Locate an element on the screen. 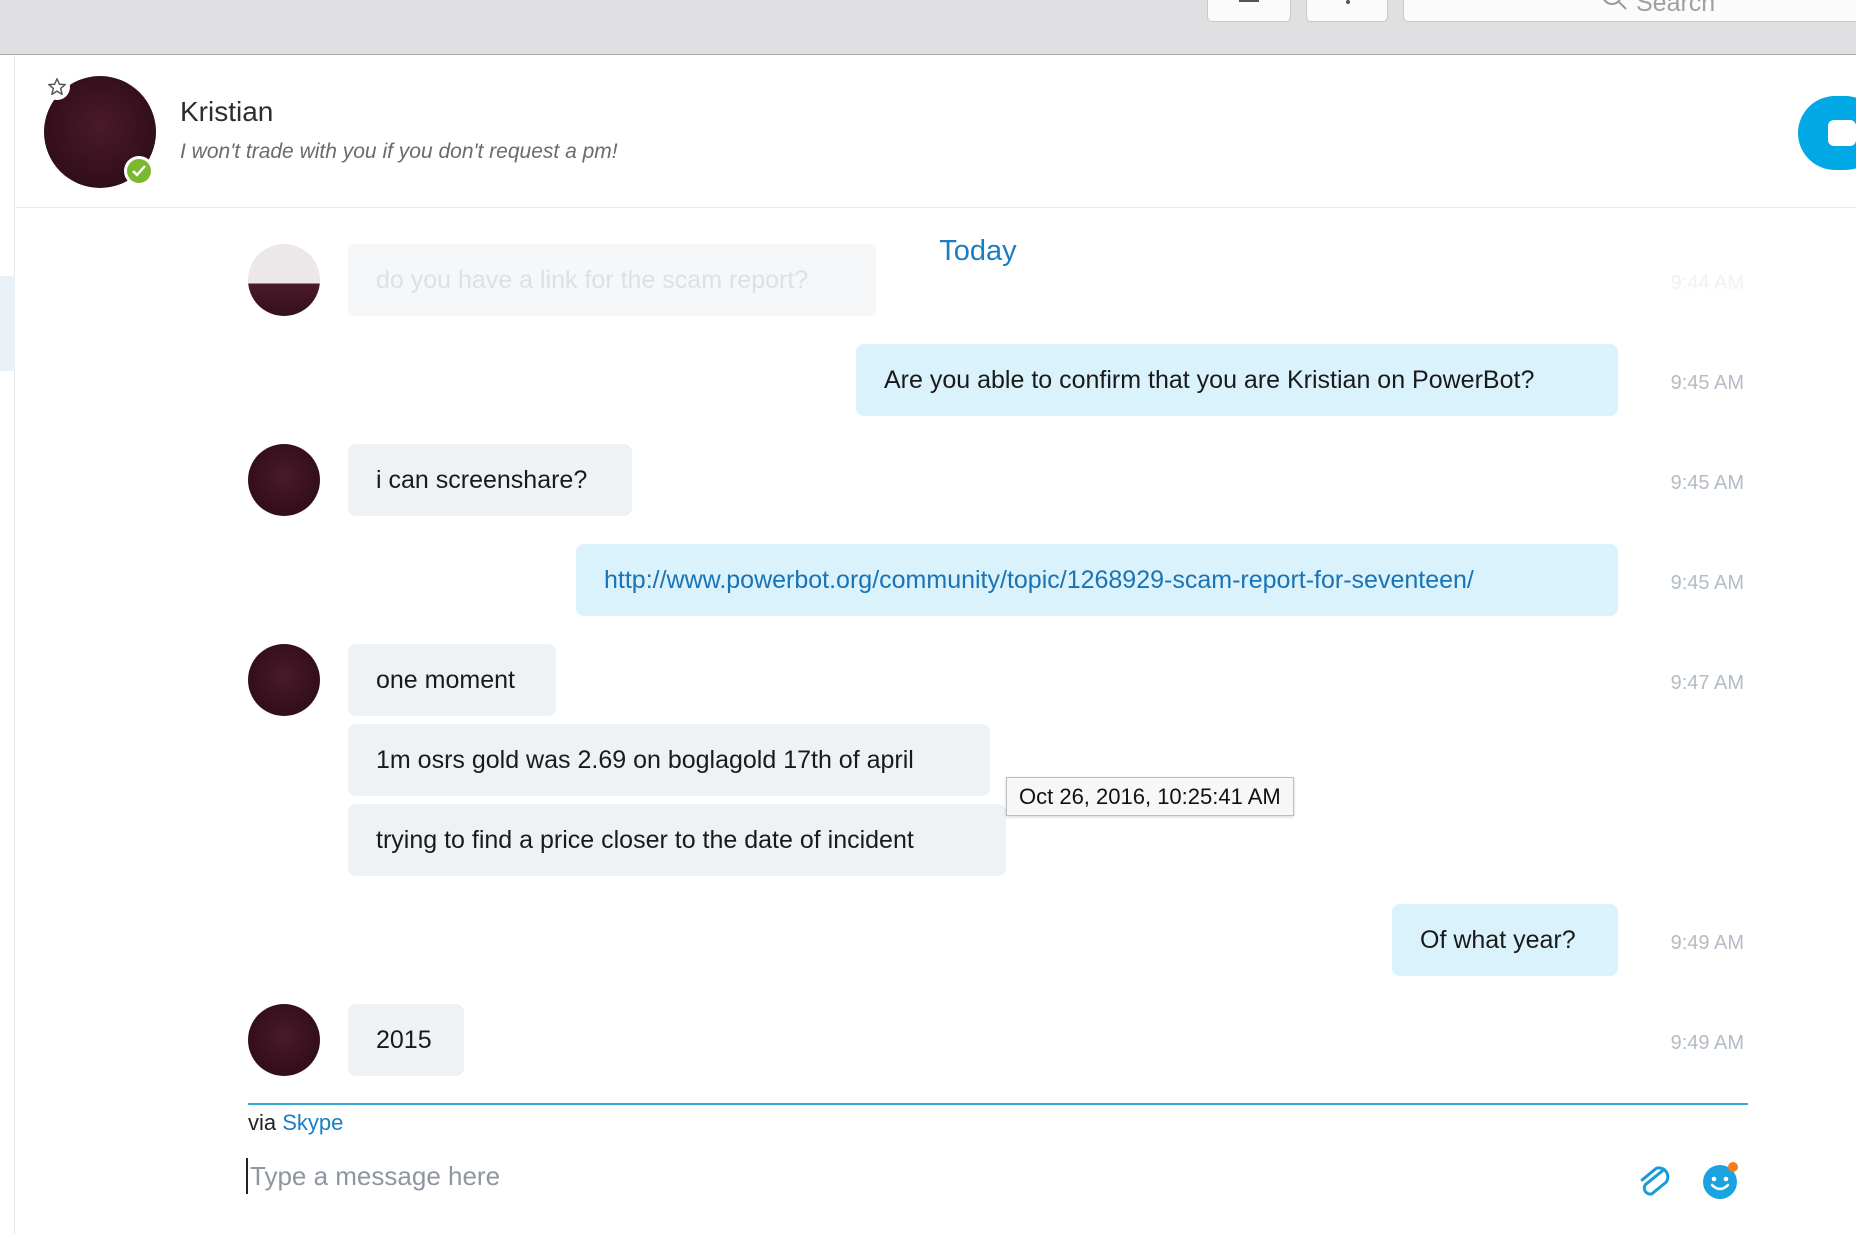 This screenshot has height=1234, width=1856. service-selector: Skype is located at coordinates (312, 1122).